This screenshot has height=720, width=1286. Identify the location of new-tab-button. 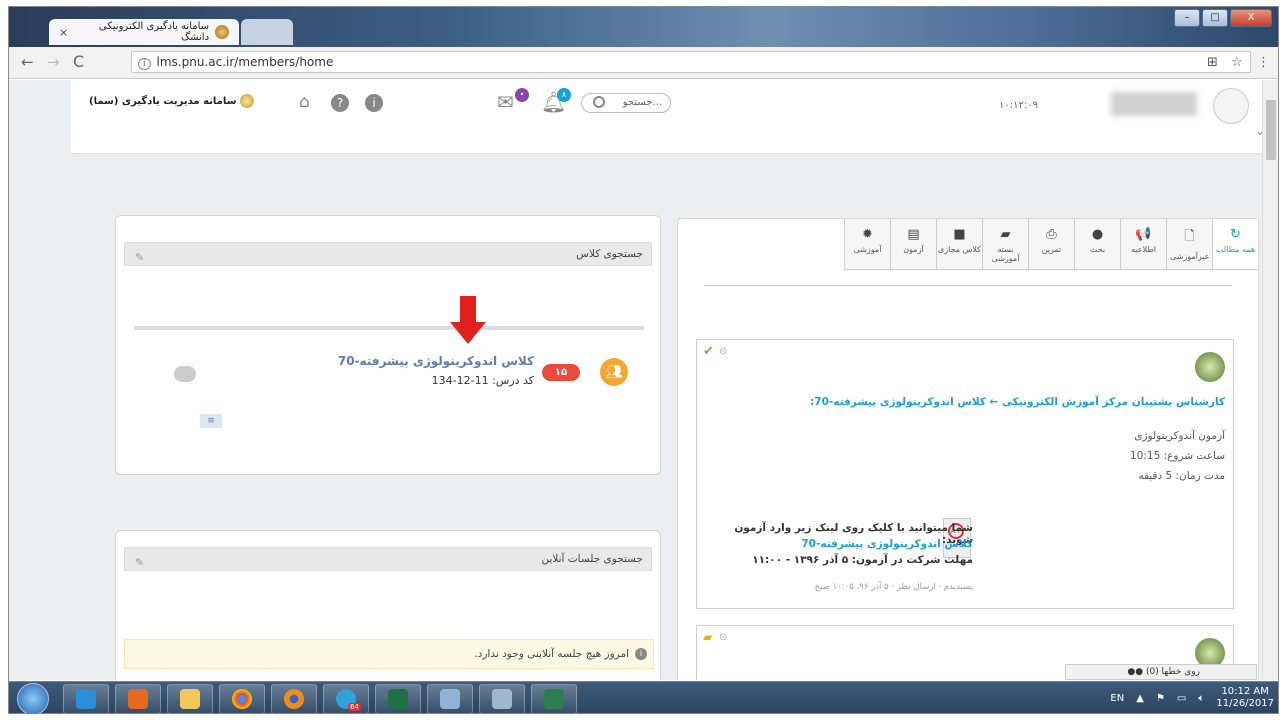
(267, 32).